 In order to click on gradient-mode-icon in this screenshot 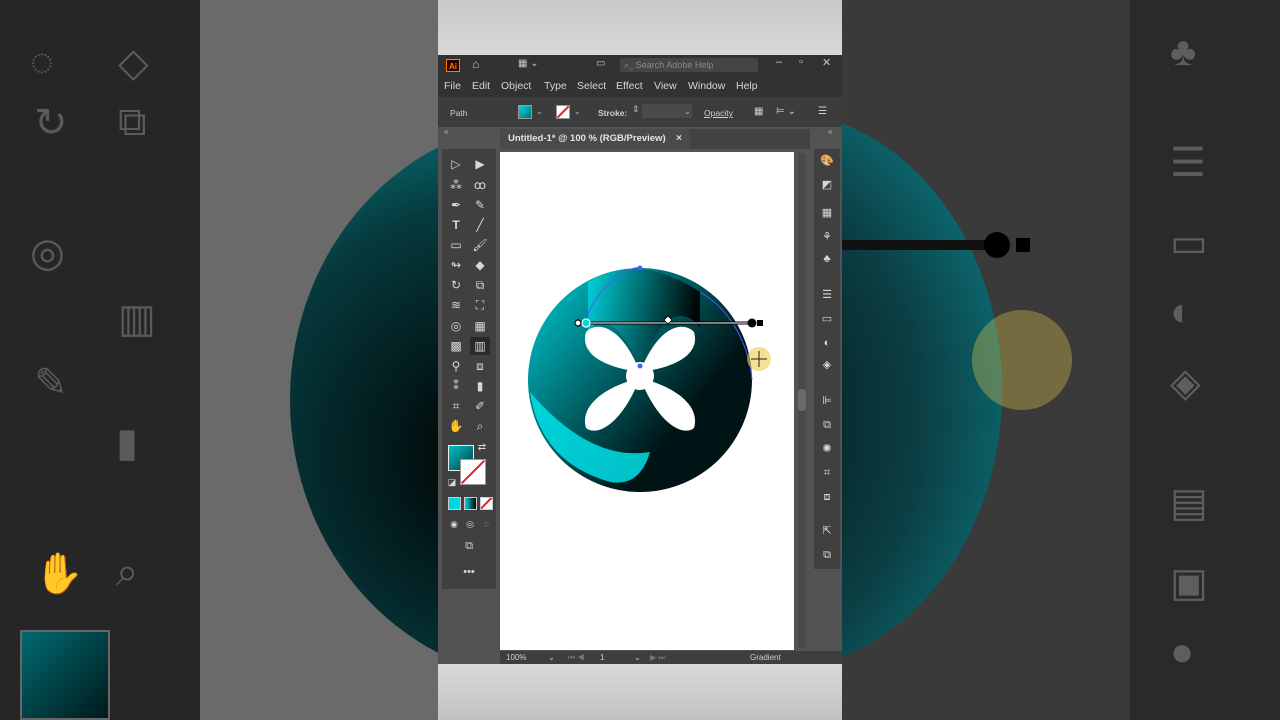, I will do `click(470, 503)`.